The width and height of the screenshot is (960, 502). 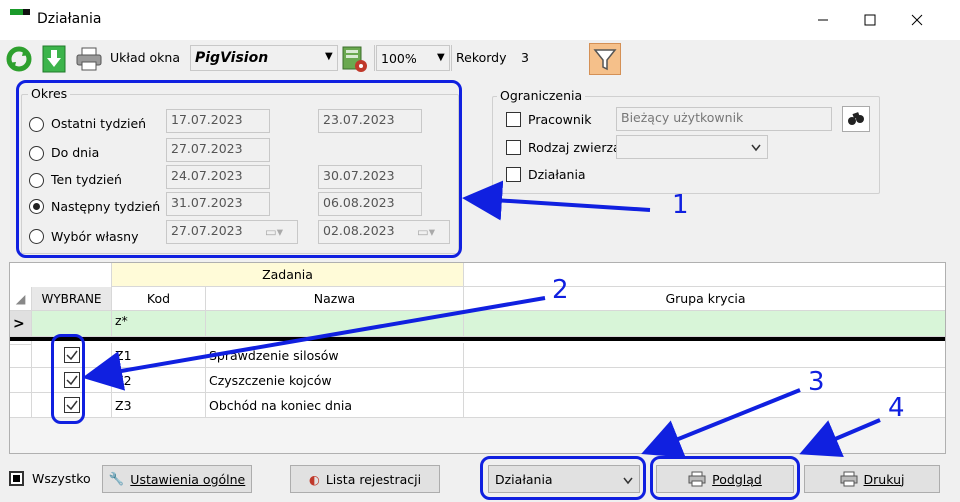 What do you see at coordinates (816, 382) in the screenshot?
I see `annotation-3: 3` at bounding box center [816, 382].